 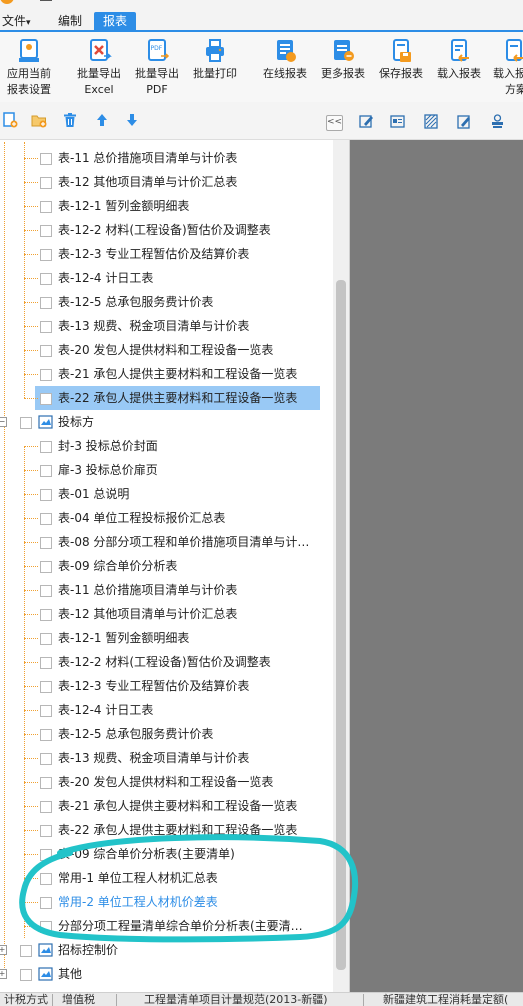 I want to click on collapse-pane-button: <<, so click(x=334, y=123).